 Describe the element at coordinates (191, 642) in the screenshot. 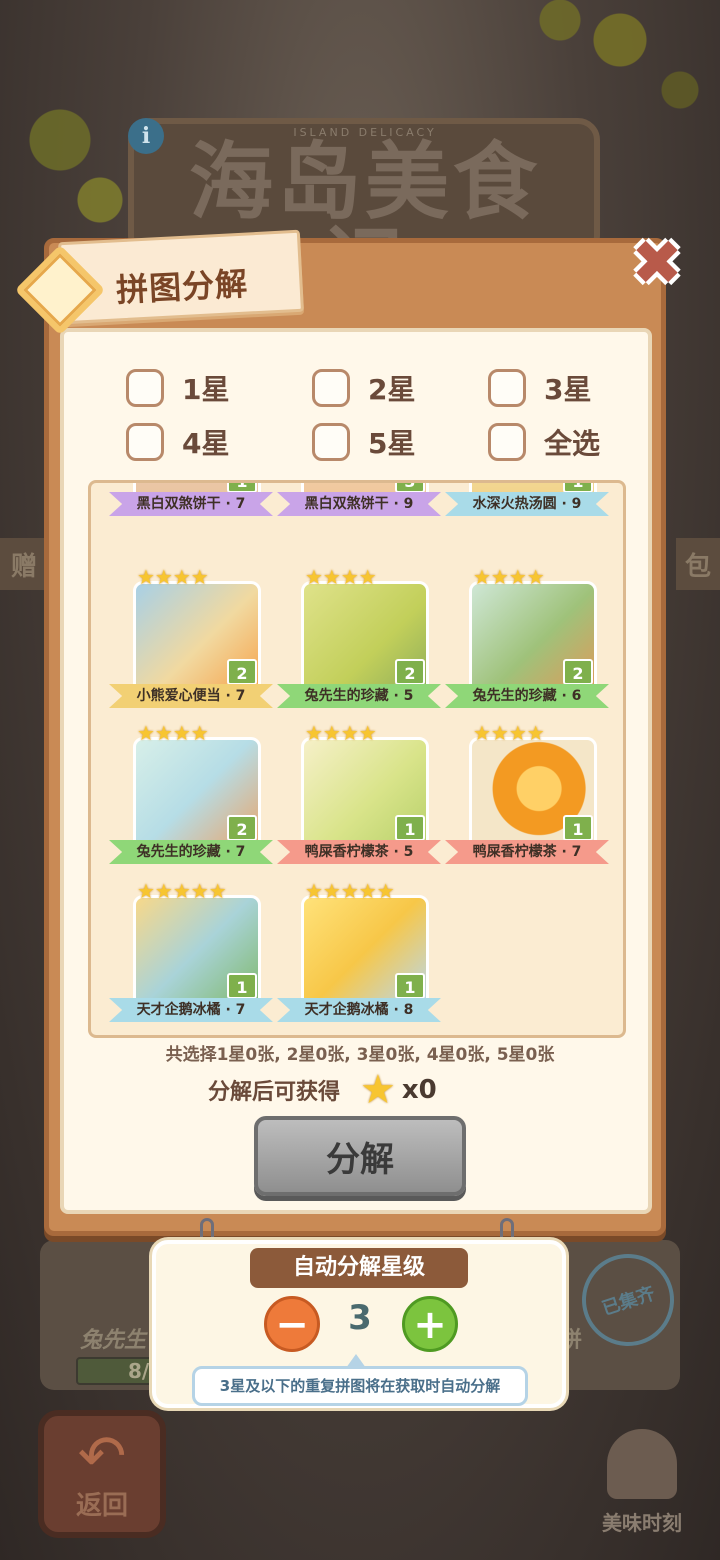

I see `puzzle-piece: ★★★★ 2 小熊爱心便当 · 7` at that location.